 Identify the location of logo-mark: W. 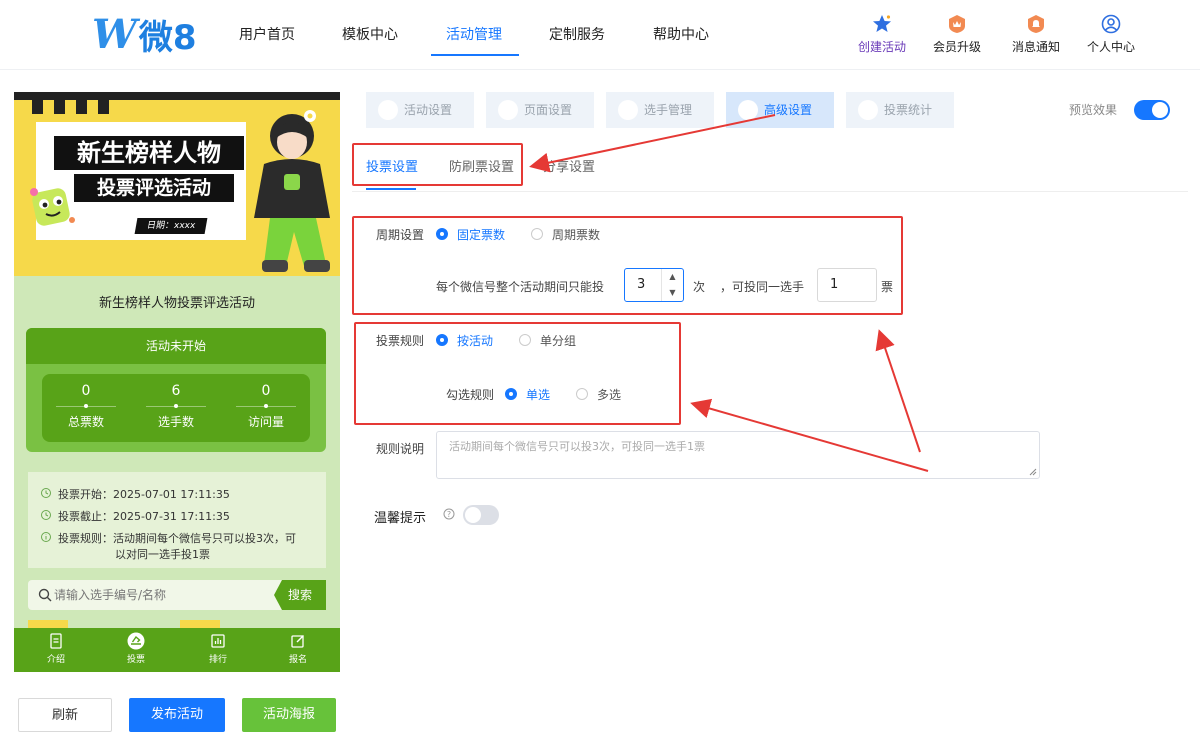
(114, 34).